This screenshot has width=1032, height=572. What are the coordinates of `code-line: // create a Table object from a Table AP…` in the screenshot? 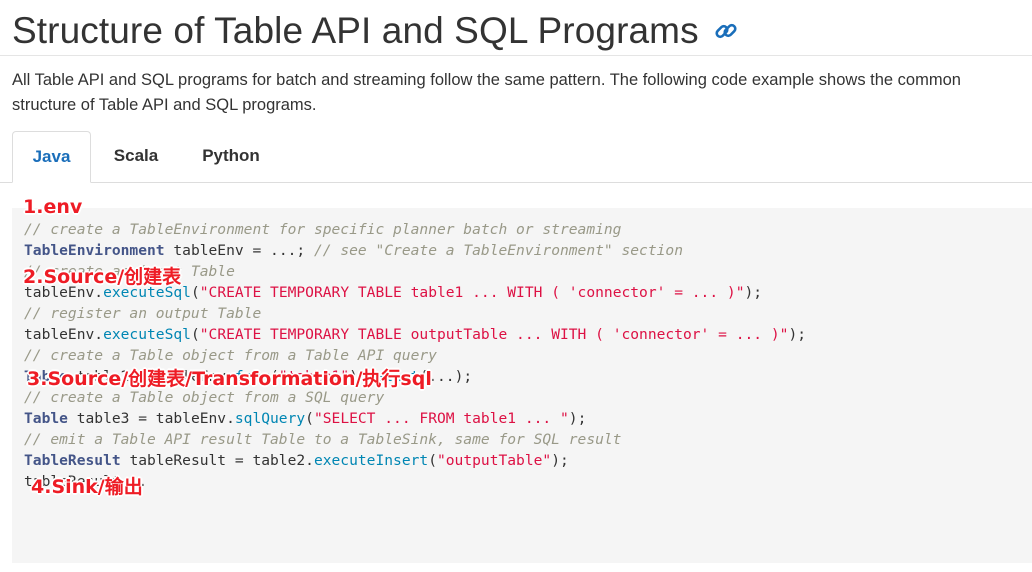 It's located at (528, 355).